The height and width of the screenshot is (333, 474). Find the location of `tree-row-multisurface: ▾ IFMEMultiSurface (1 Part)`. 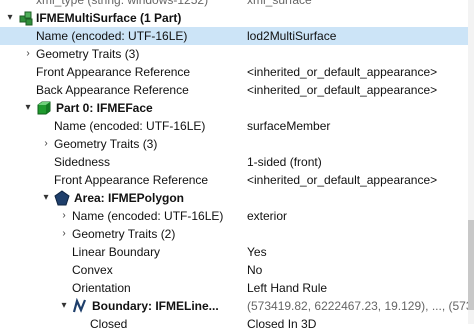

tree-row-multisurface: ▾ IFMEMultiSurface (1 Part) is located at coordinates (237, 18).